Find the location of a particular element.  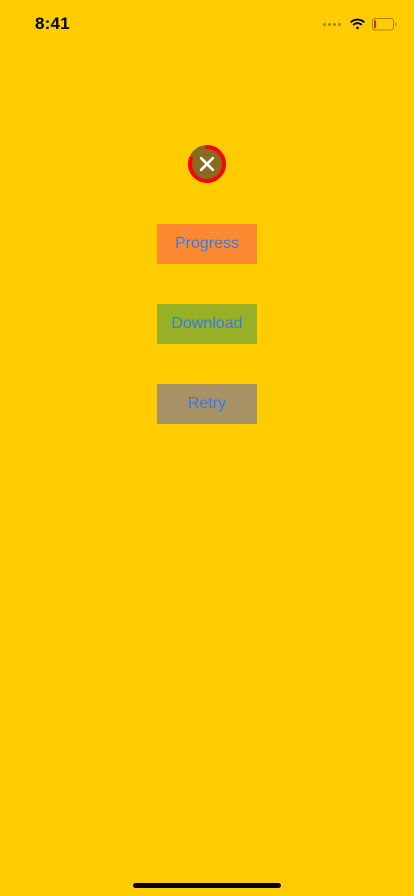

progress-button: Progress is located at coordinates (207, 244).